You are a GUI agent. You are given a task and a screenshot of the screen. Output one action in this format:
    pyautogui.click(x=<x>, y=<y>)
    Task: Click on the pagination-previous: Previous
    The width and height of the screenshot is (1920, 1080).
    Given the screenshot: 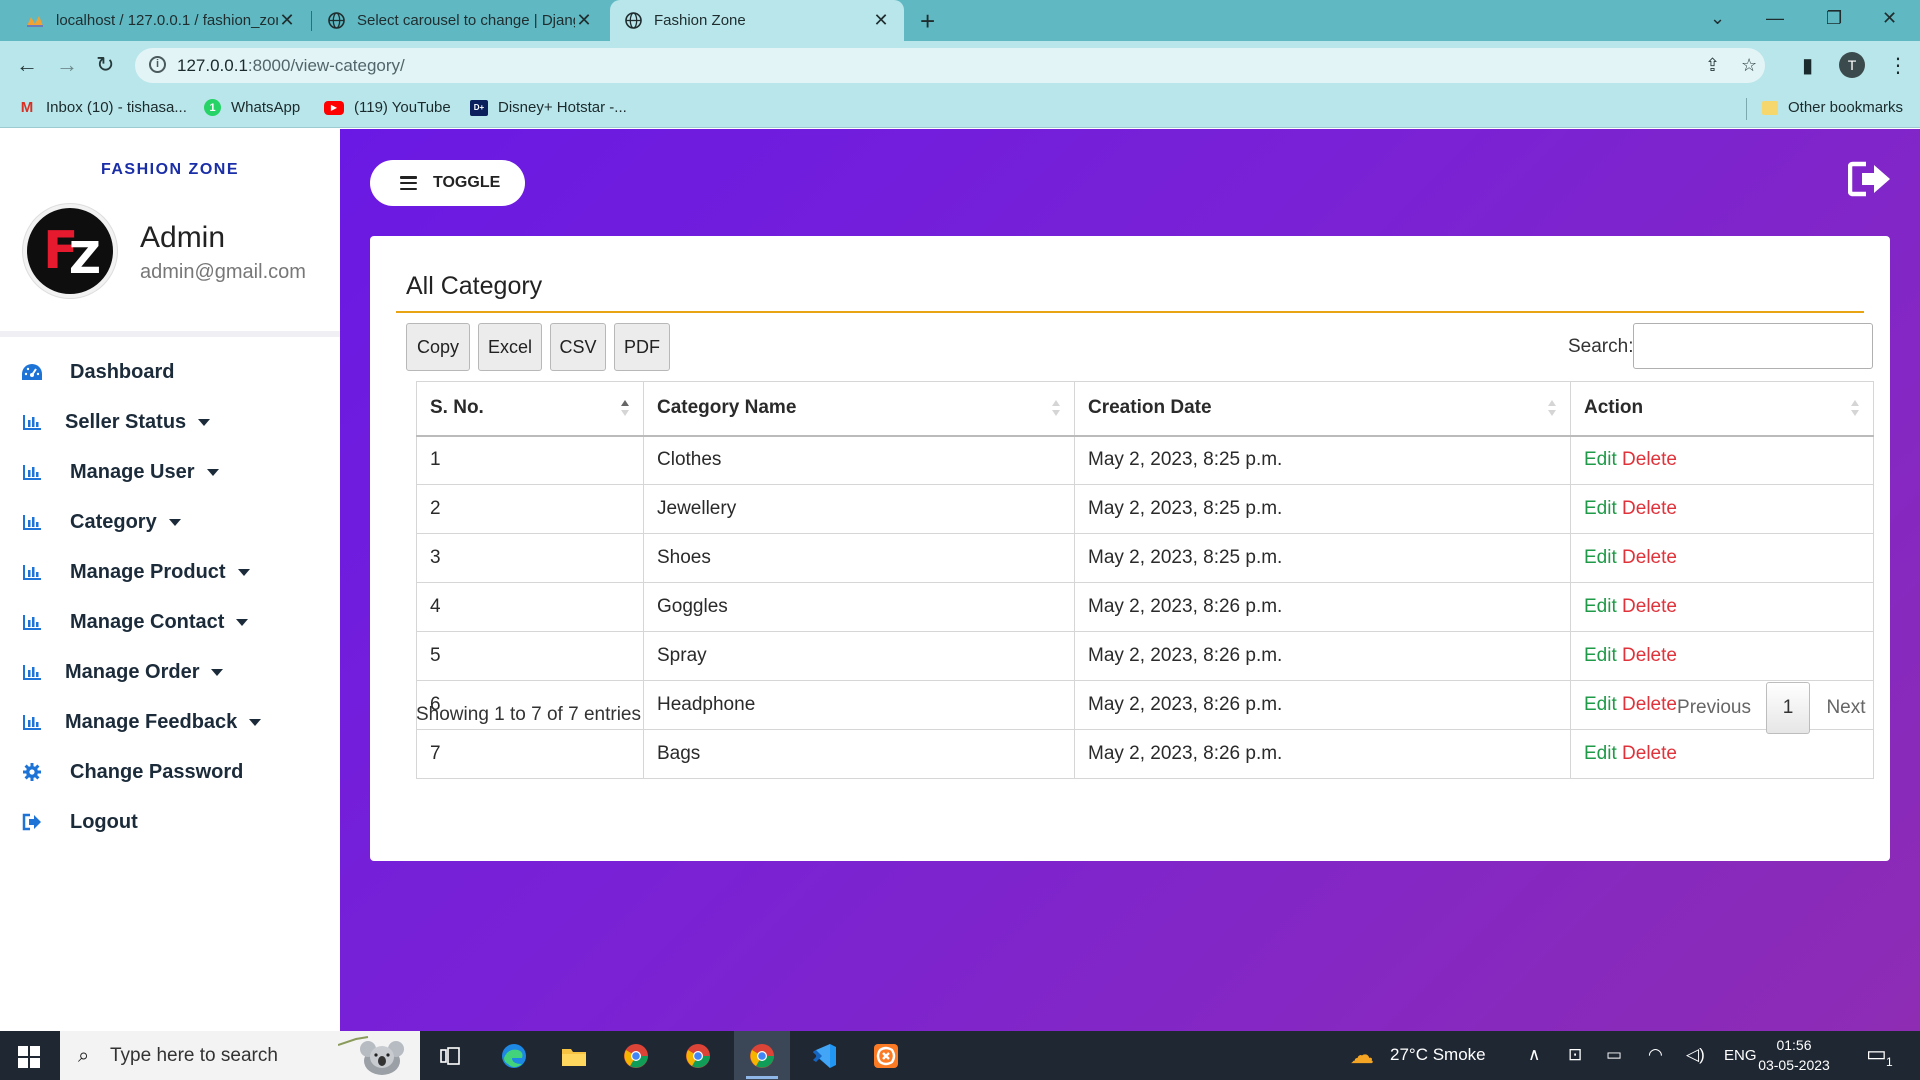 What is the action you would take?
    pyautogui.click(x=1714, y=708)
    